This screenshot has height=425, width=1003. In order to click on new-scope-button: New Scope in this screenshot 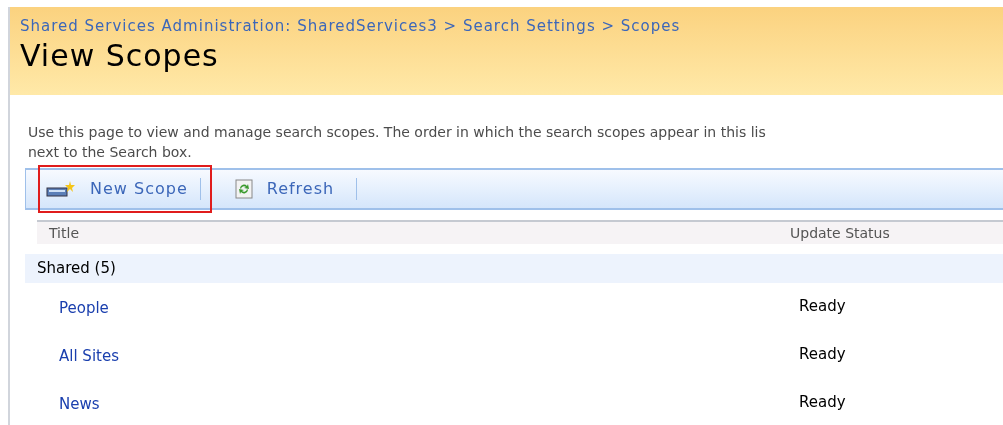, I will do `click(125, 189)`.